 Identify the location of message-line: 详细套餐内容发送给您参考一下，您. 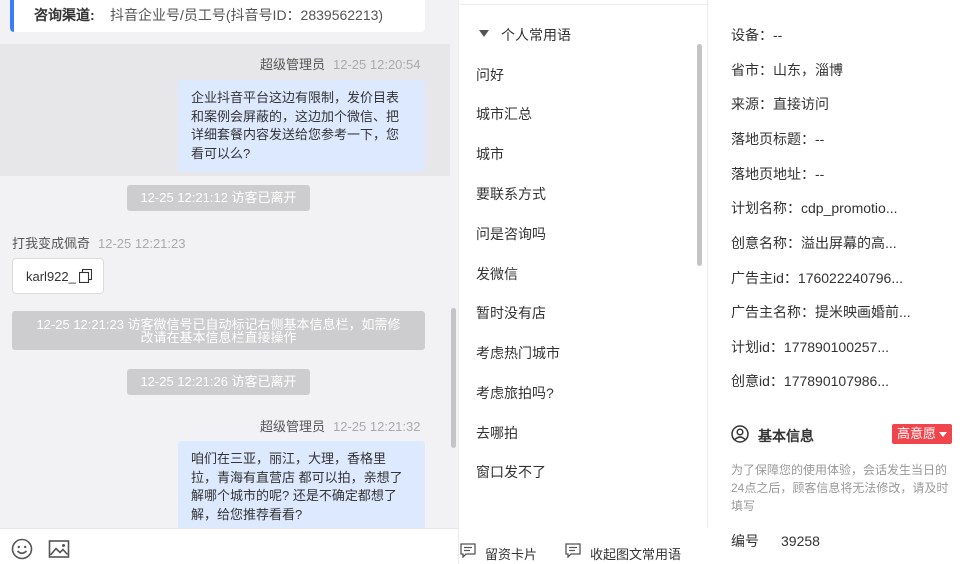
(295, 134).